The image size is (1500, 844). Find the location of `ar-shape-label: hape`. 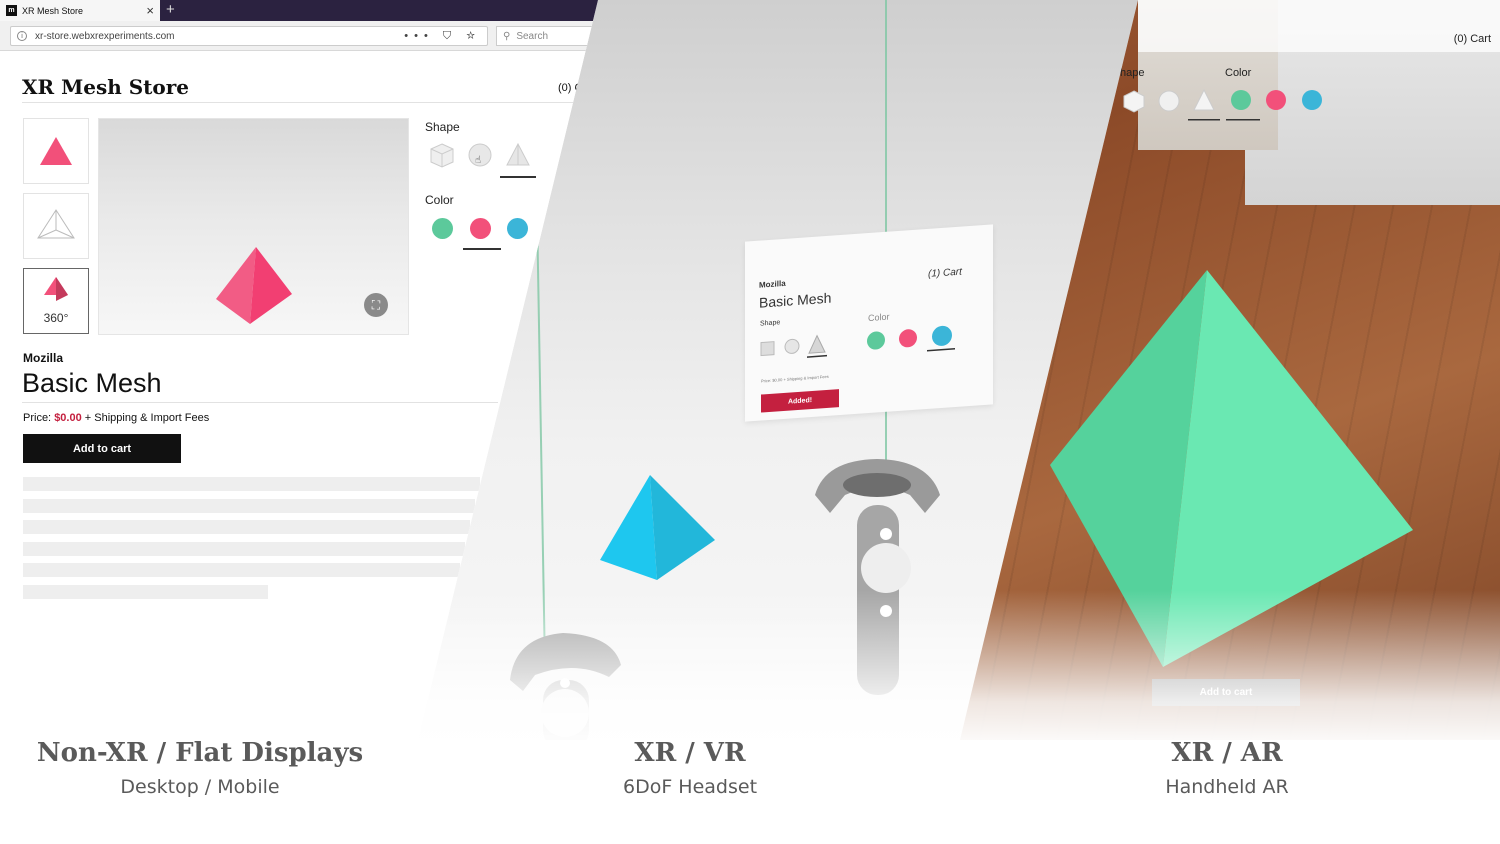

ar-shape-label: hape is located at coordinates (1132, 73).